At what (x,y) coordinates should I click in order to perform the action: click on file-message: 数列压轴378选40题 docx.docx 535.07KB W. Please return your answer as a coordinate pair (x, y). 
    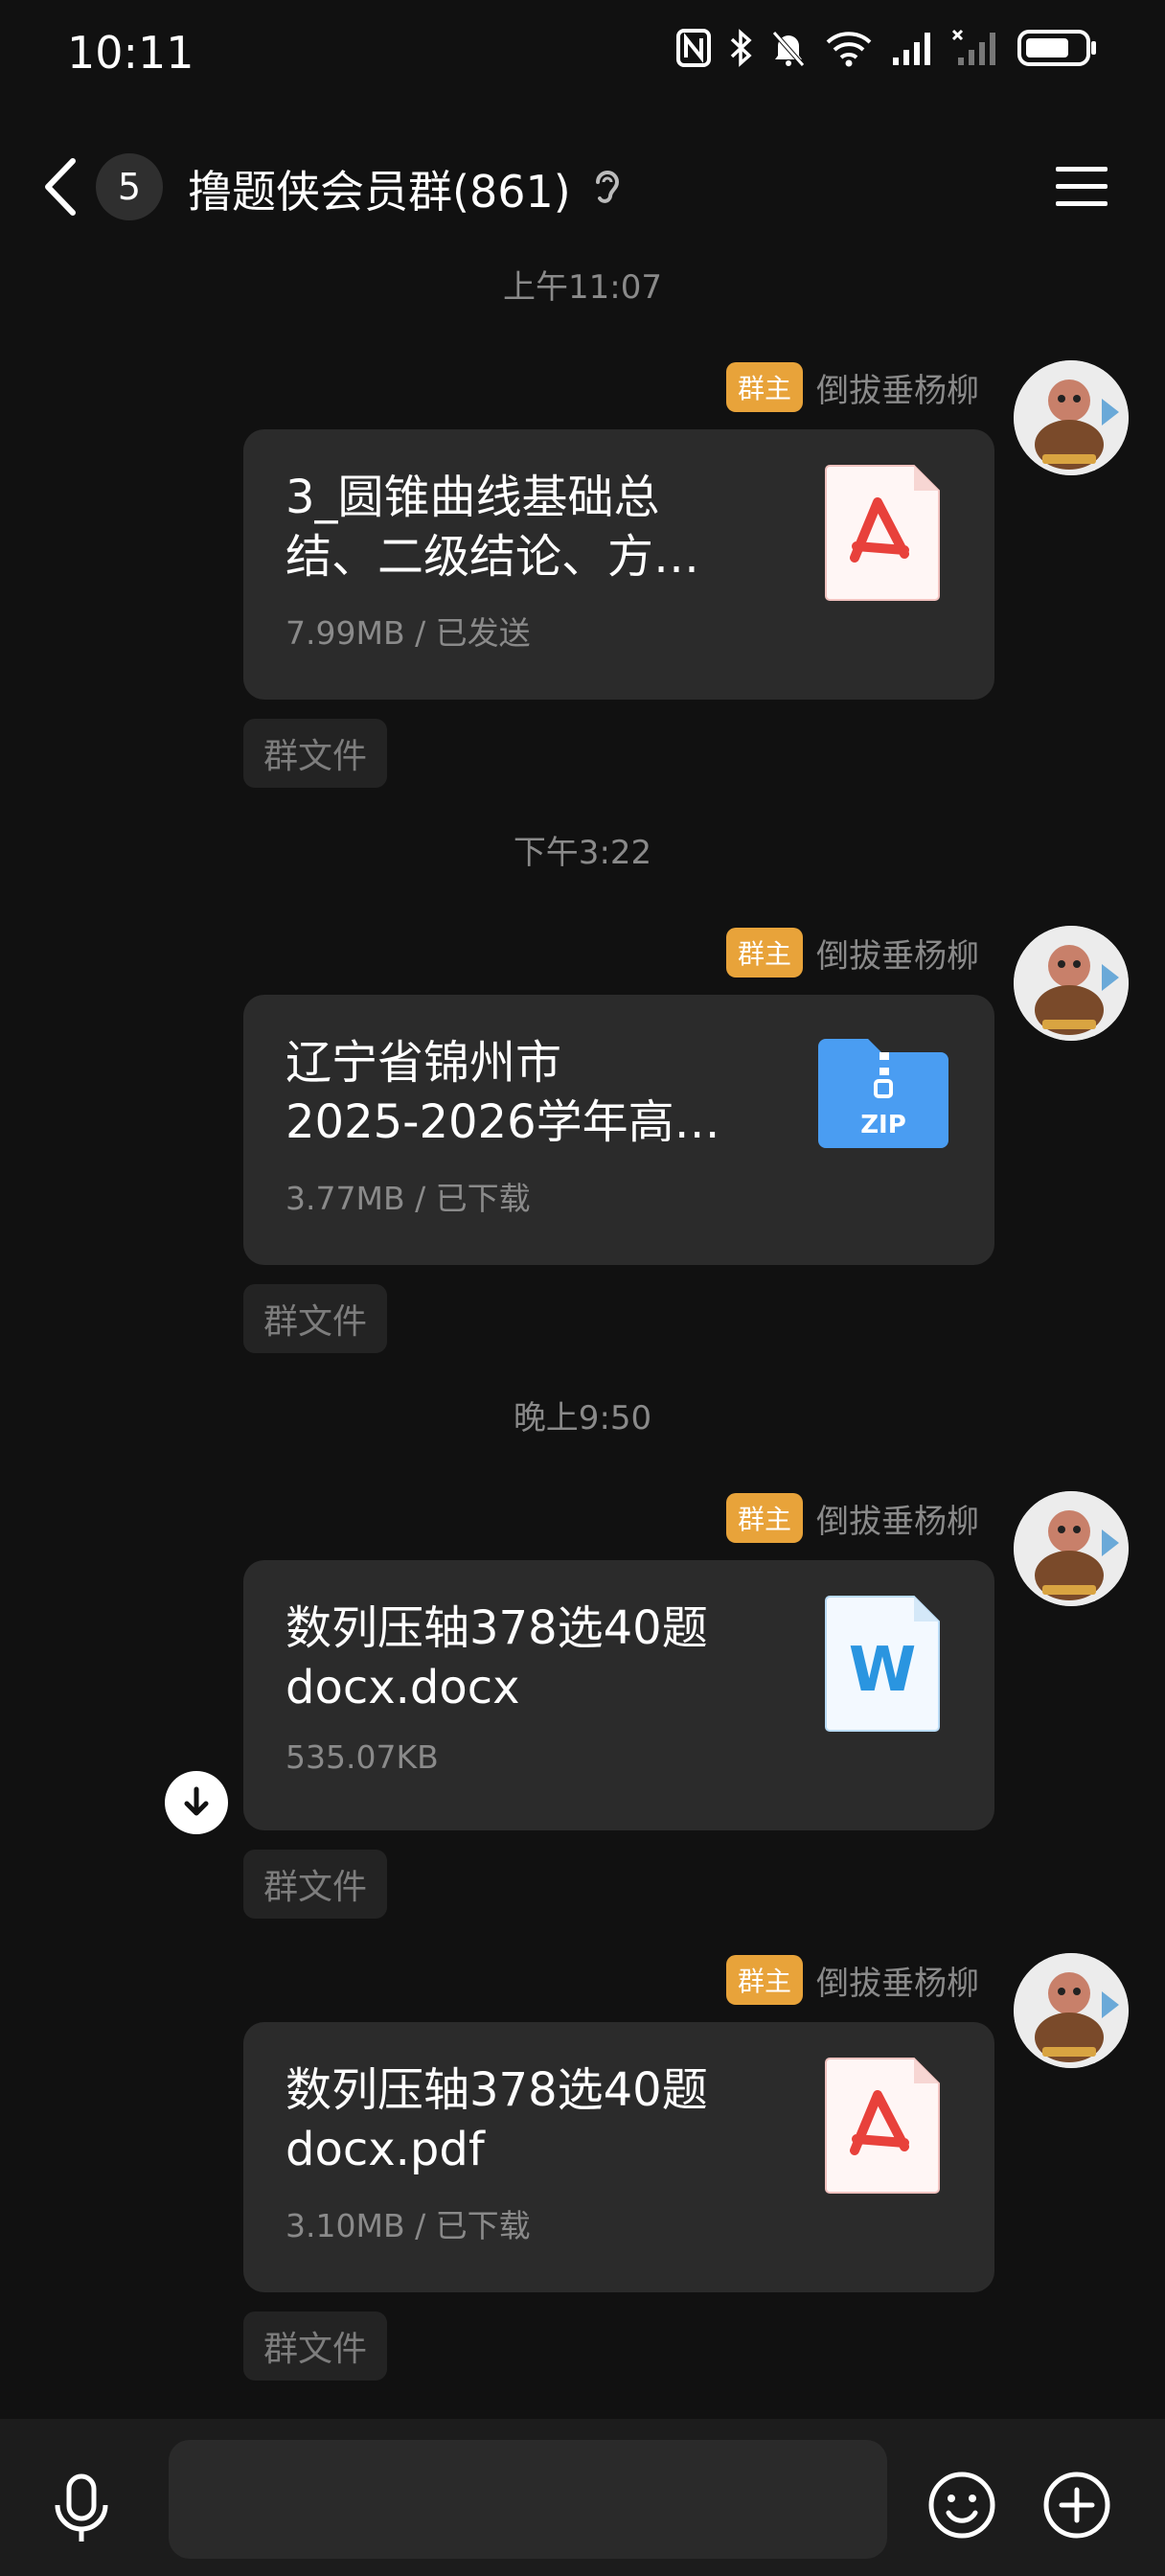
    Looking at the image, I should click on (618, 1695).